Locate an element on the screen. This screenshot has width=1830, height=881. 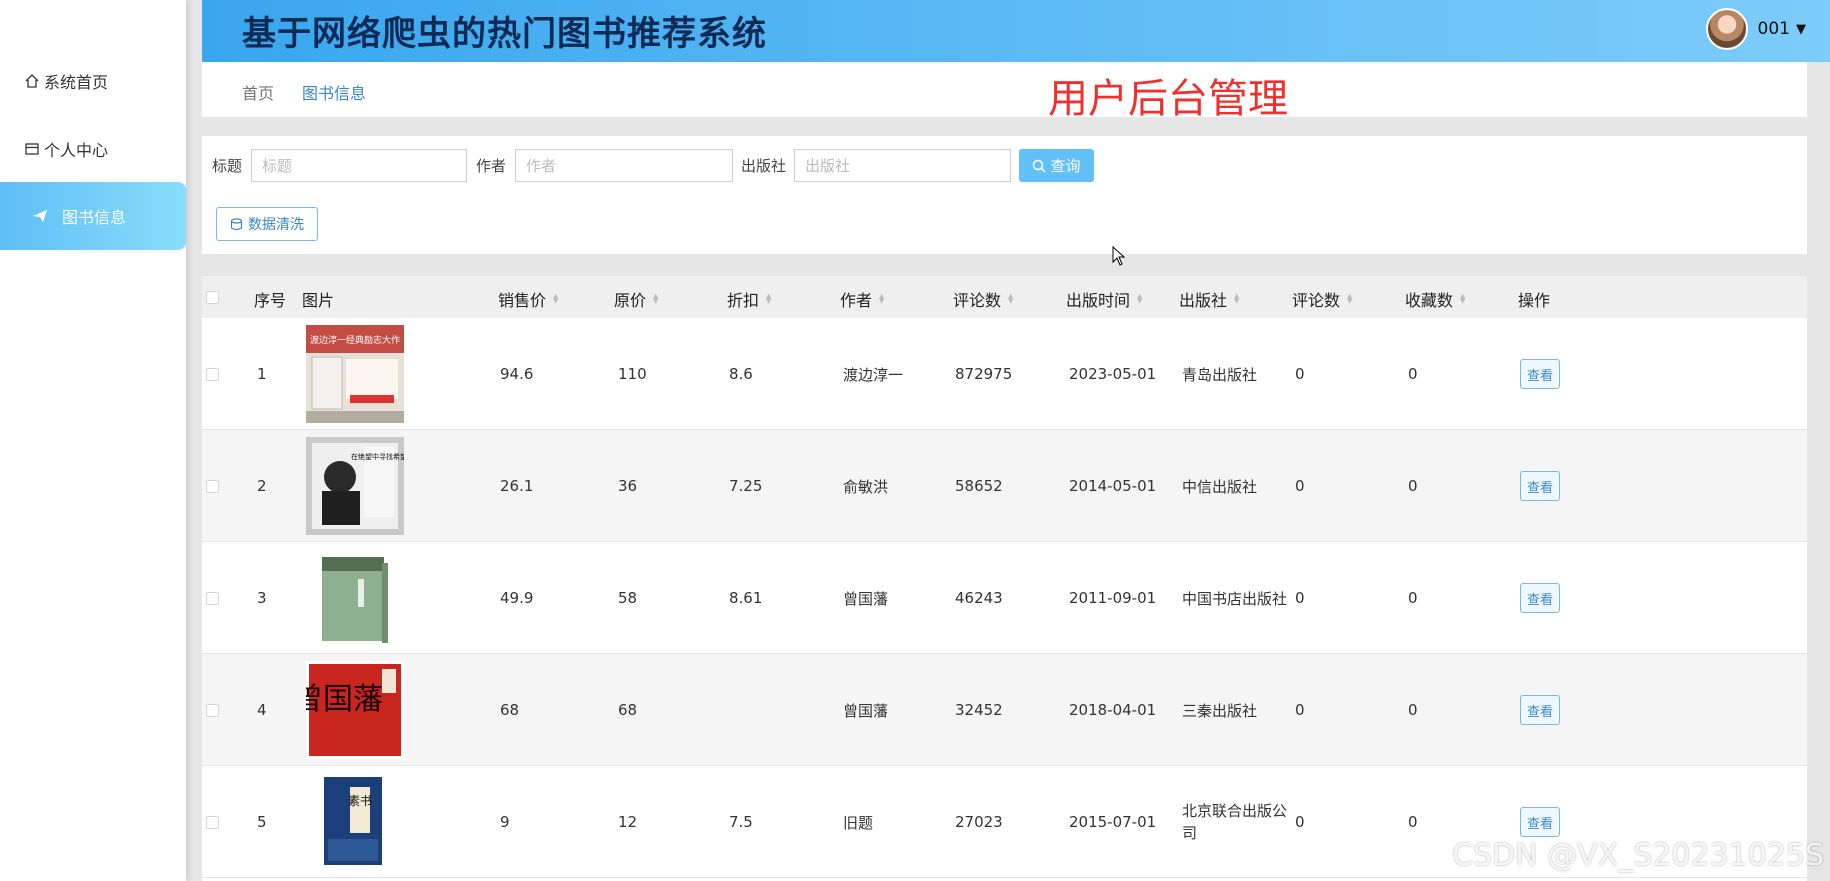
sidebar-item-label: 系统首页 is located at coordinates (76, 82).